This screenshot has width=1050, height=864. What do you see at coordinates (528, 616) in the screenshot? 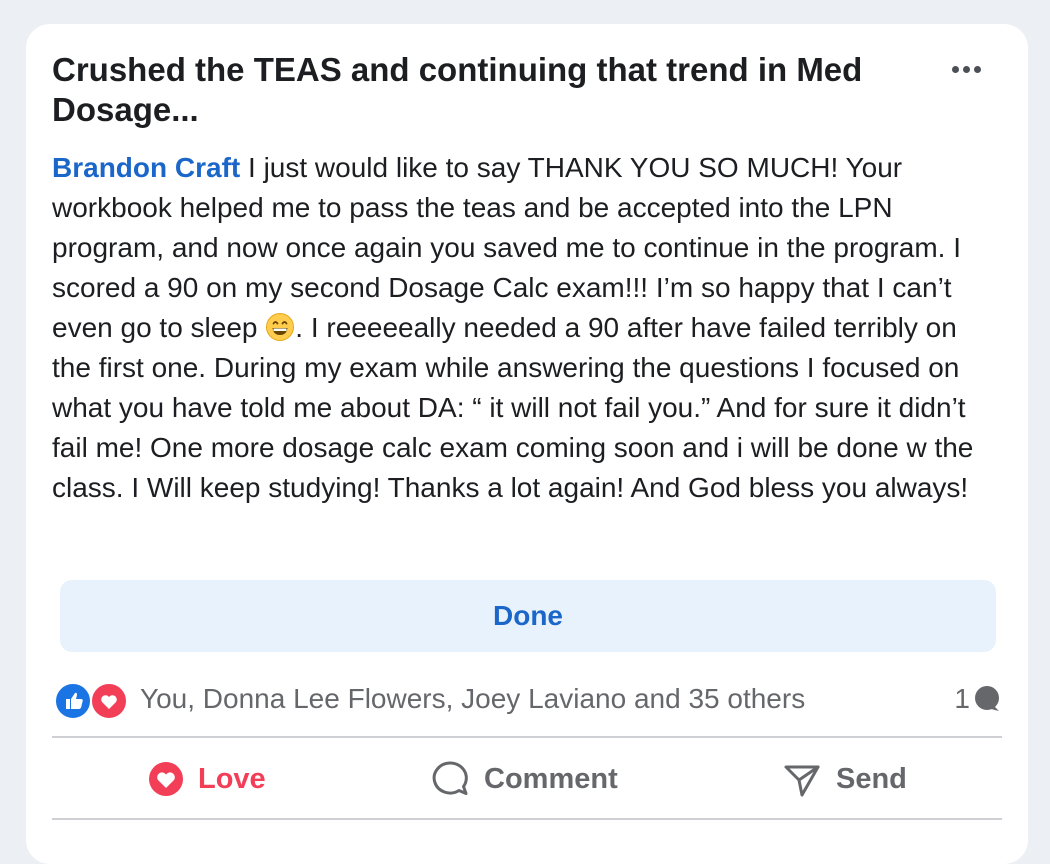
I see `done-button: Done` at bounding box center [528, 616].